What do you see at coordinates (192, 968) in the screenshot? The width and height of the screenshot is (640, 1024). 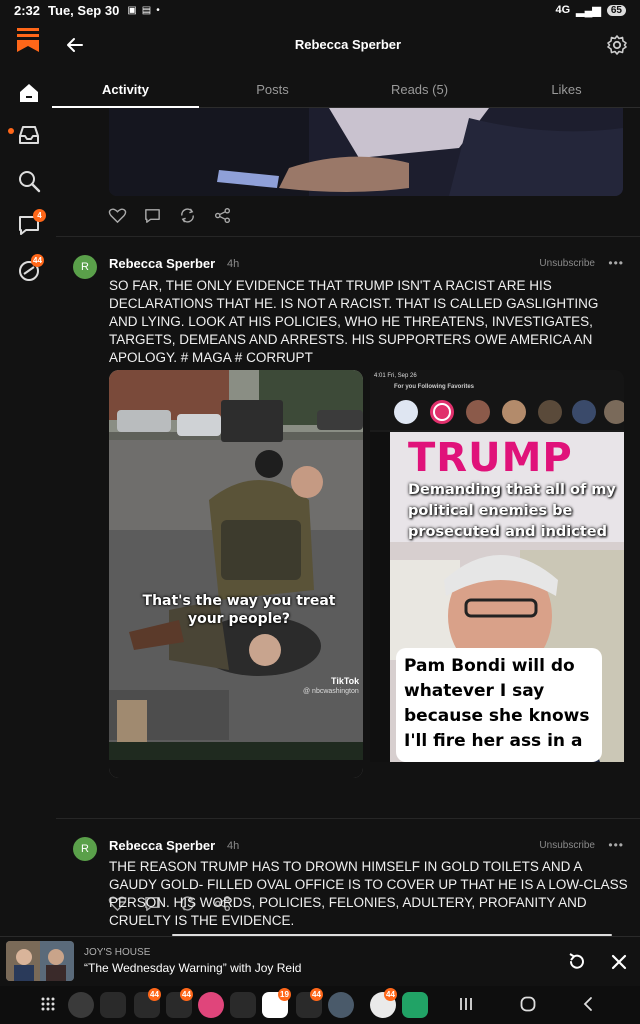 I see `episode-title: “The Wednesday Warning” with Joy Reid` at bounding box center [192, 968].